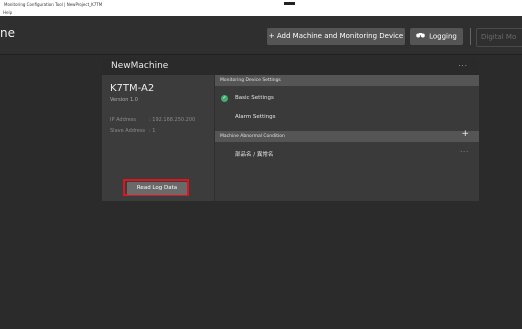  I want to click on abnormal-condition-item: 部品名 / 異常名, so click(254, 154).